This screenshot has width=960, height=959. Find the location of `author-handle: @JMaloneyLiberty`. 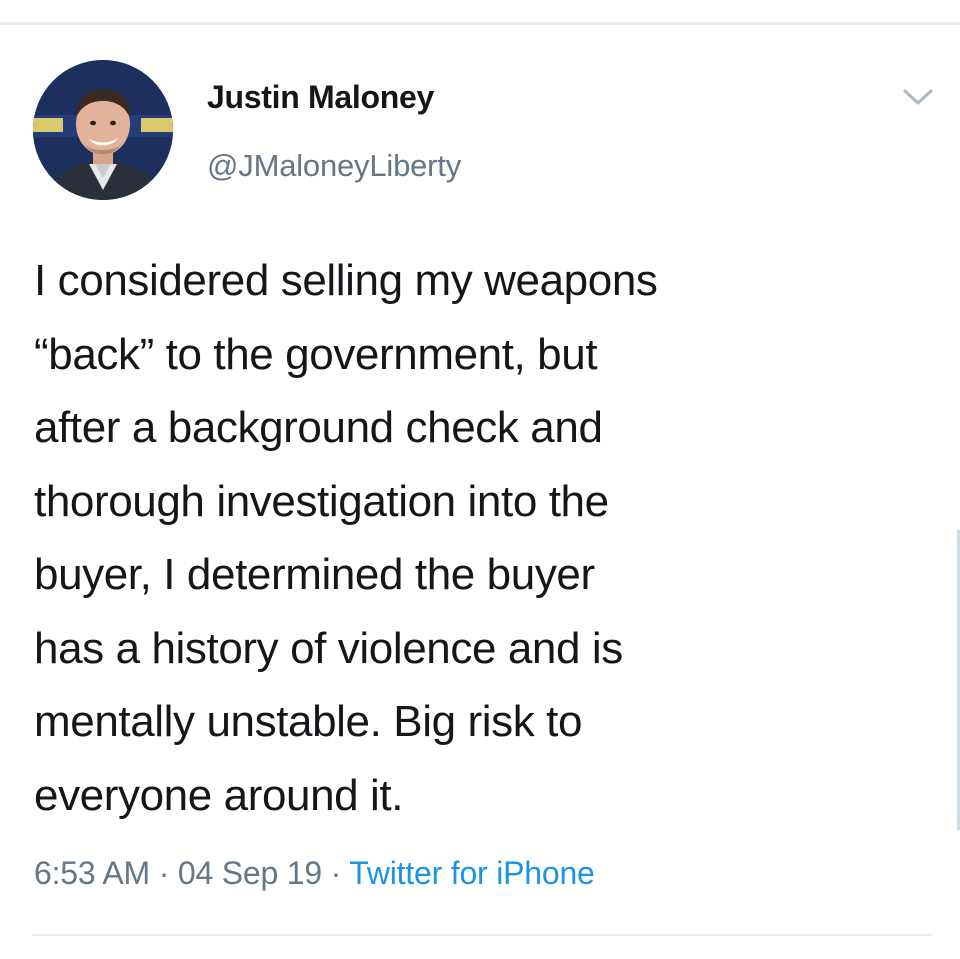

author-handle: @JMaloneyLiberty is located at coordinates (334, 166).